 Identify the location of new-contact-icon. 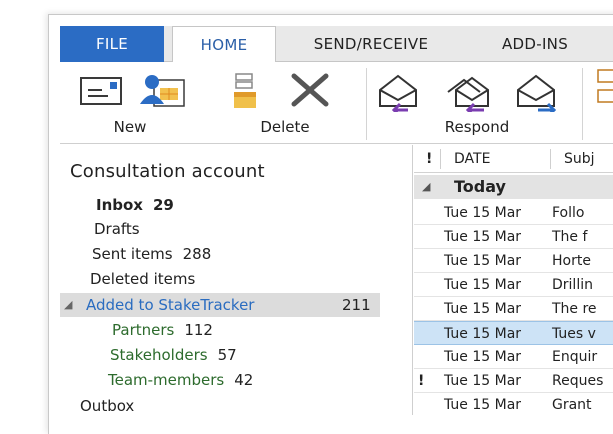
(162, 90).